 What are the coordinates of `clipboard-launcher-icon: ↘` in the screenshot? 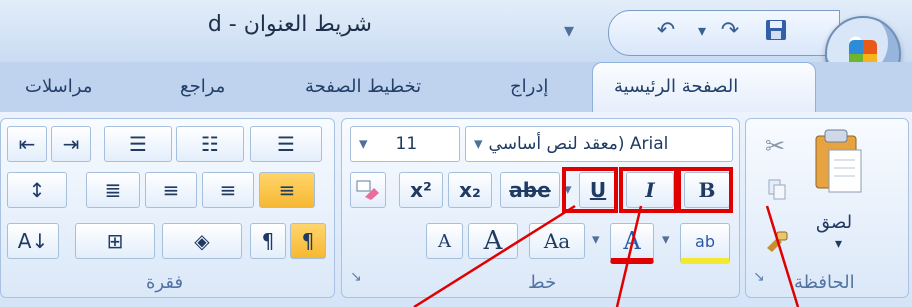 It's located at (762, 278).